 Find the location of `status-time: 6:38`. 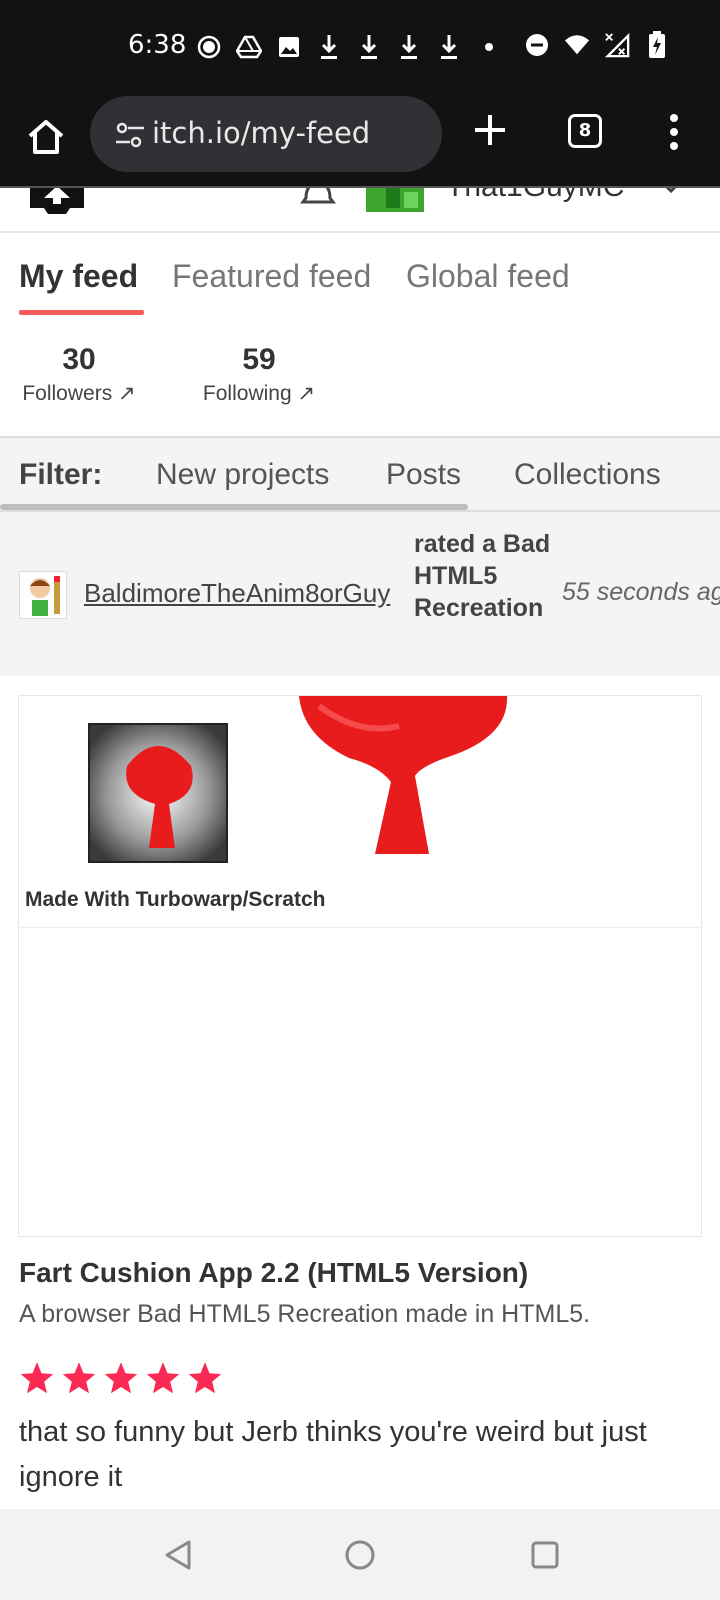

status-time: 6:38 is located at coordinates (157, 45).